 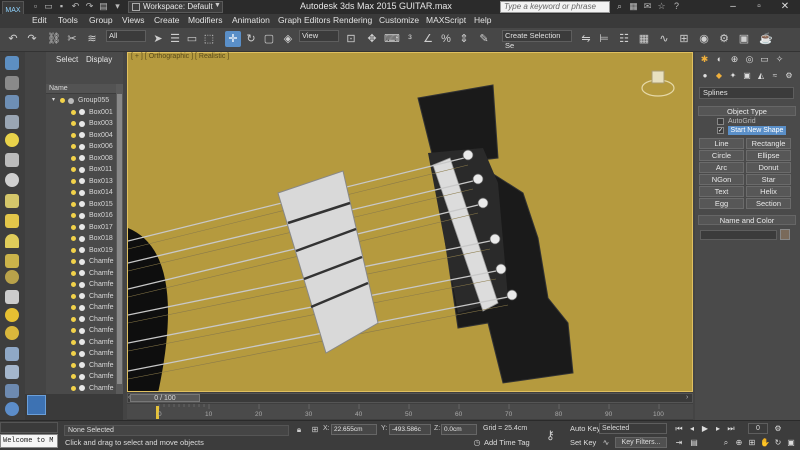 I want to click on systems-icon: ⚙, so click(x=789, y=76).